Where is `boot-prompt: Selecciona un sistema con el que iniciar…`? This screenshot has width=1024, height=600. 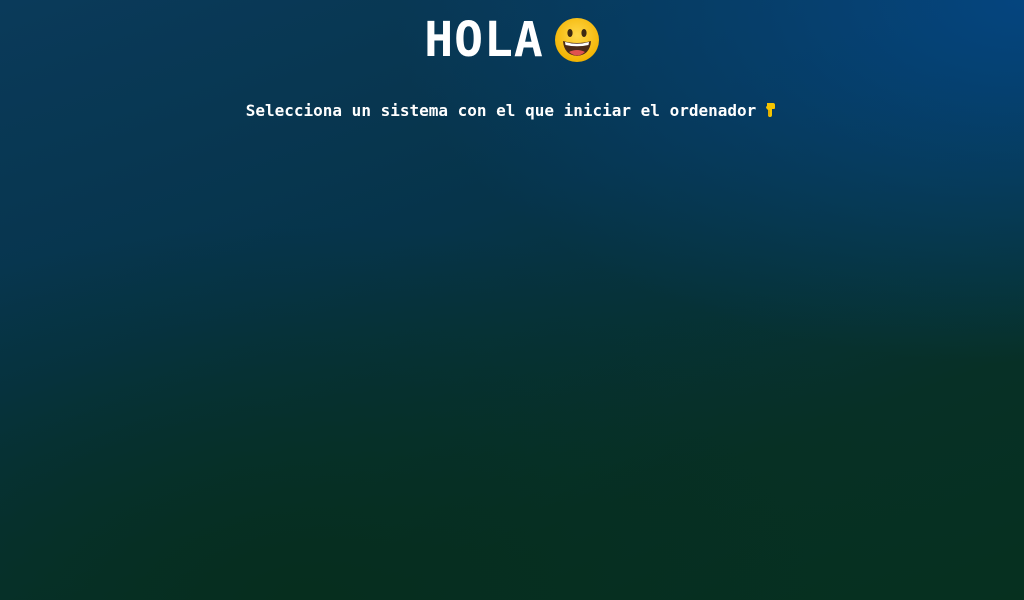
boot-prompt: Selecciona un sistema con el que iniciar… is located at coordinates (512, 111).